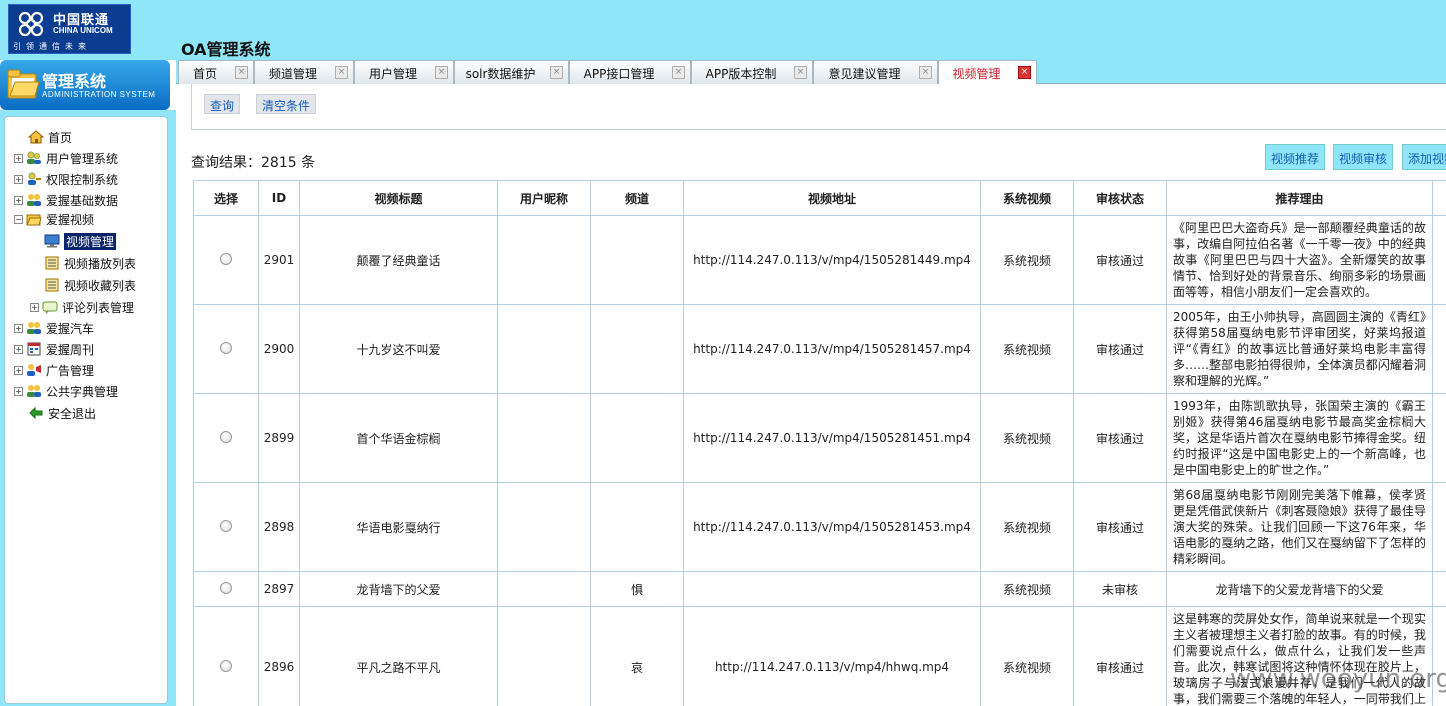 The image size is (1446, 706). Describe the element at coordinates (1299, 198) in the screenshot. I see `header-reason: 推荐理由` at that location.